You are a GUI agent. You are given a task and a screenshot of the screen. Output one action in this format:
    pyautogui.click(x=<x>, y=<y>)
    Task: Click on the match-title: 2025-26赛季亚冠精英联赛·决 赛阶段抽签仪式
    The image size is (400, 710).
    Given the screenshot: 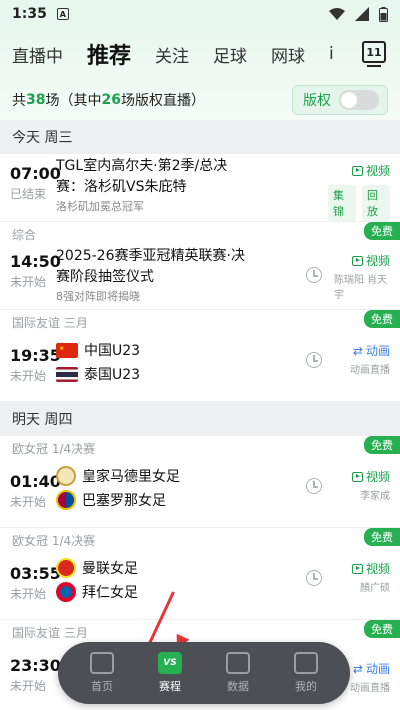 What is the action you would take?
    pyautogui.click(x=150, y=266)
    